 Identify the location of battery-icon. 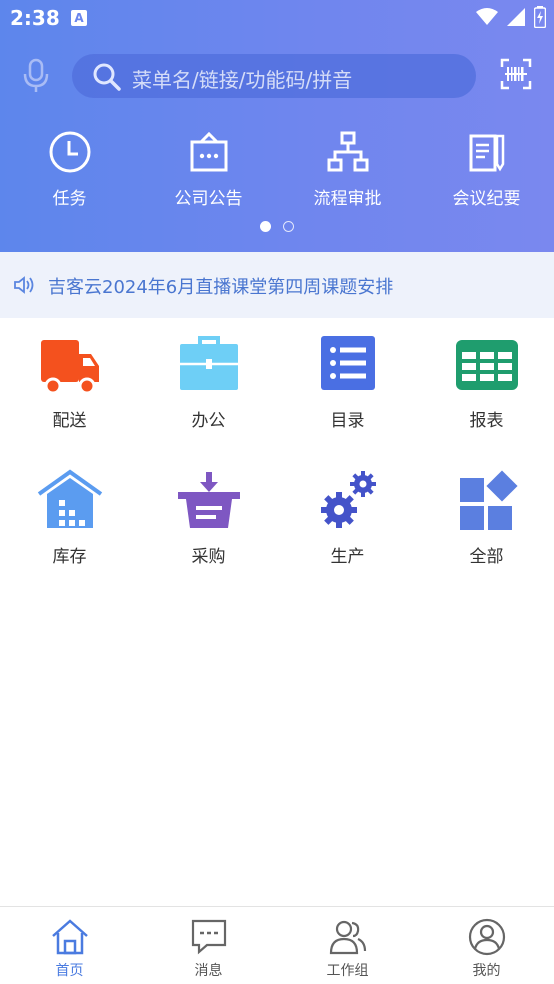
(540, 17).